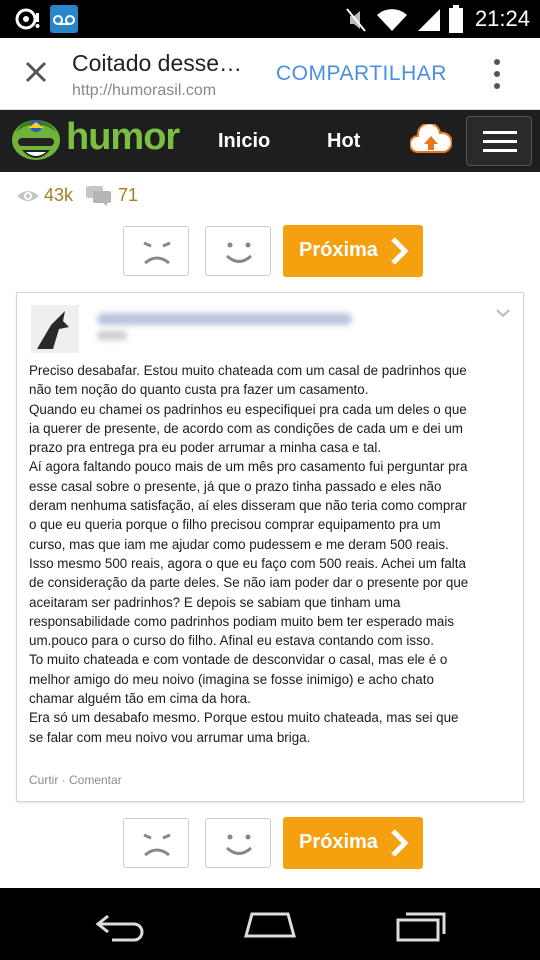  What do you see at coordinates (140, 699) in the screenshot?
I see `post-text-line: chamar alguém tão em cima da hora.` at bounding box center [140, 699].